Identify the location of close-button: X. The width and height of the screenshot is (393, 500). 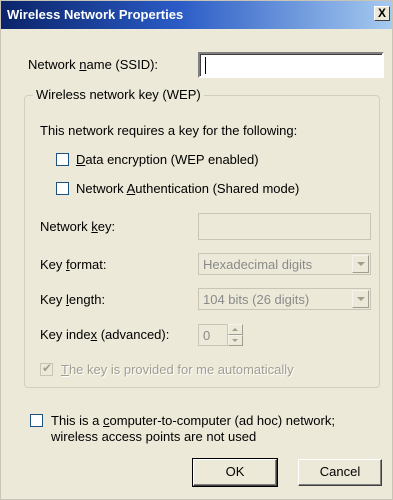
(382, 13).